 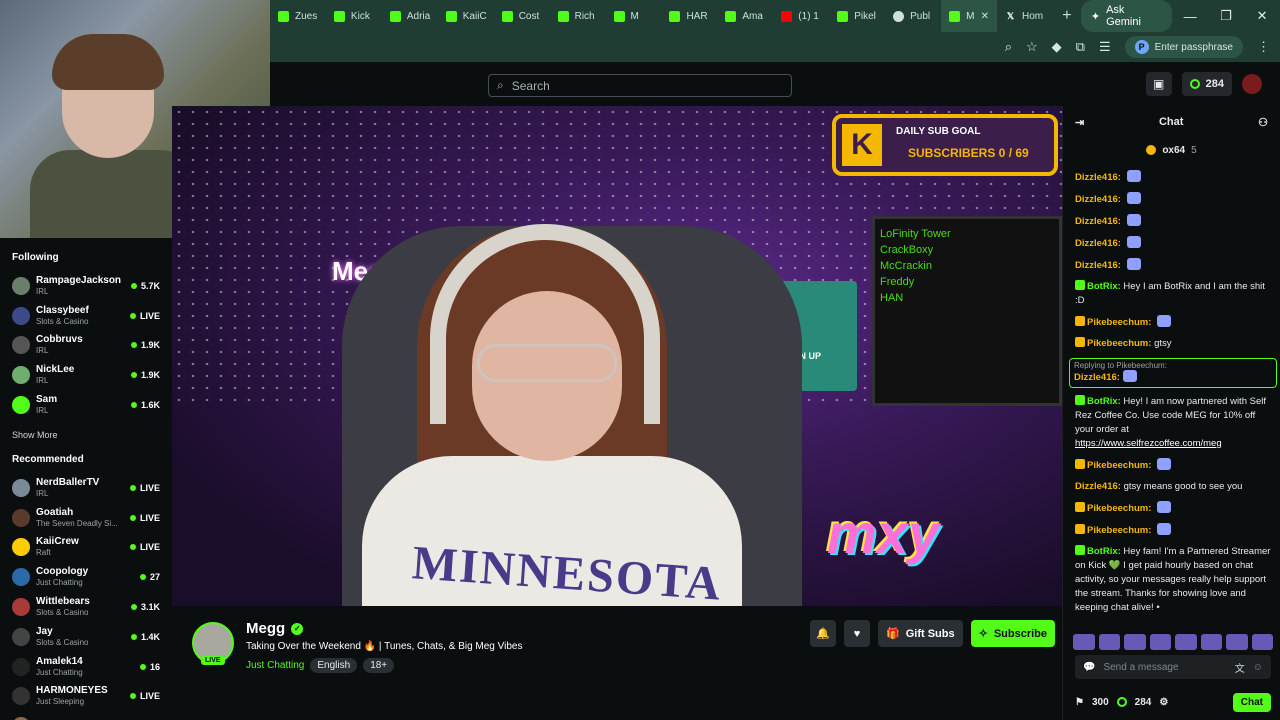 What do you see at coordinates (1012, 633) in the screenshot?
I see `subscribe-button: ✧ Subscribe` at bounding box center [1012, 633].